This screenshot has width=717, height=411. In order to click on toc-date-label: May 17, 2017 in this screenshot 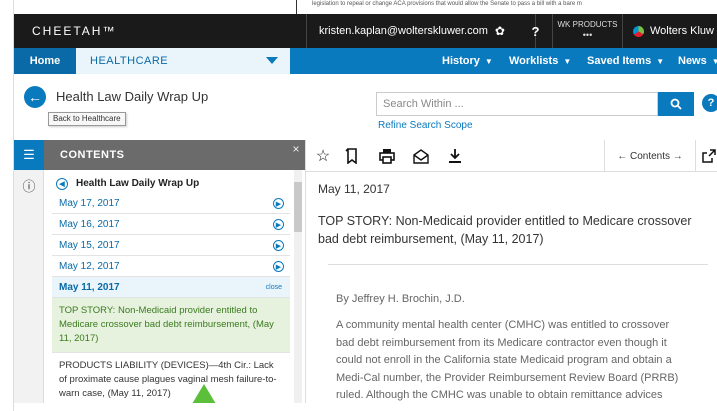, I will do `click(89, 203)`.